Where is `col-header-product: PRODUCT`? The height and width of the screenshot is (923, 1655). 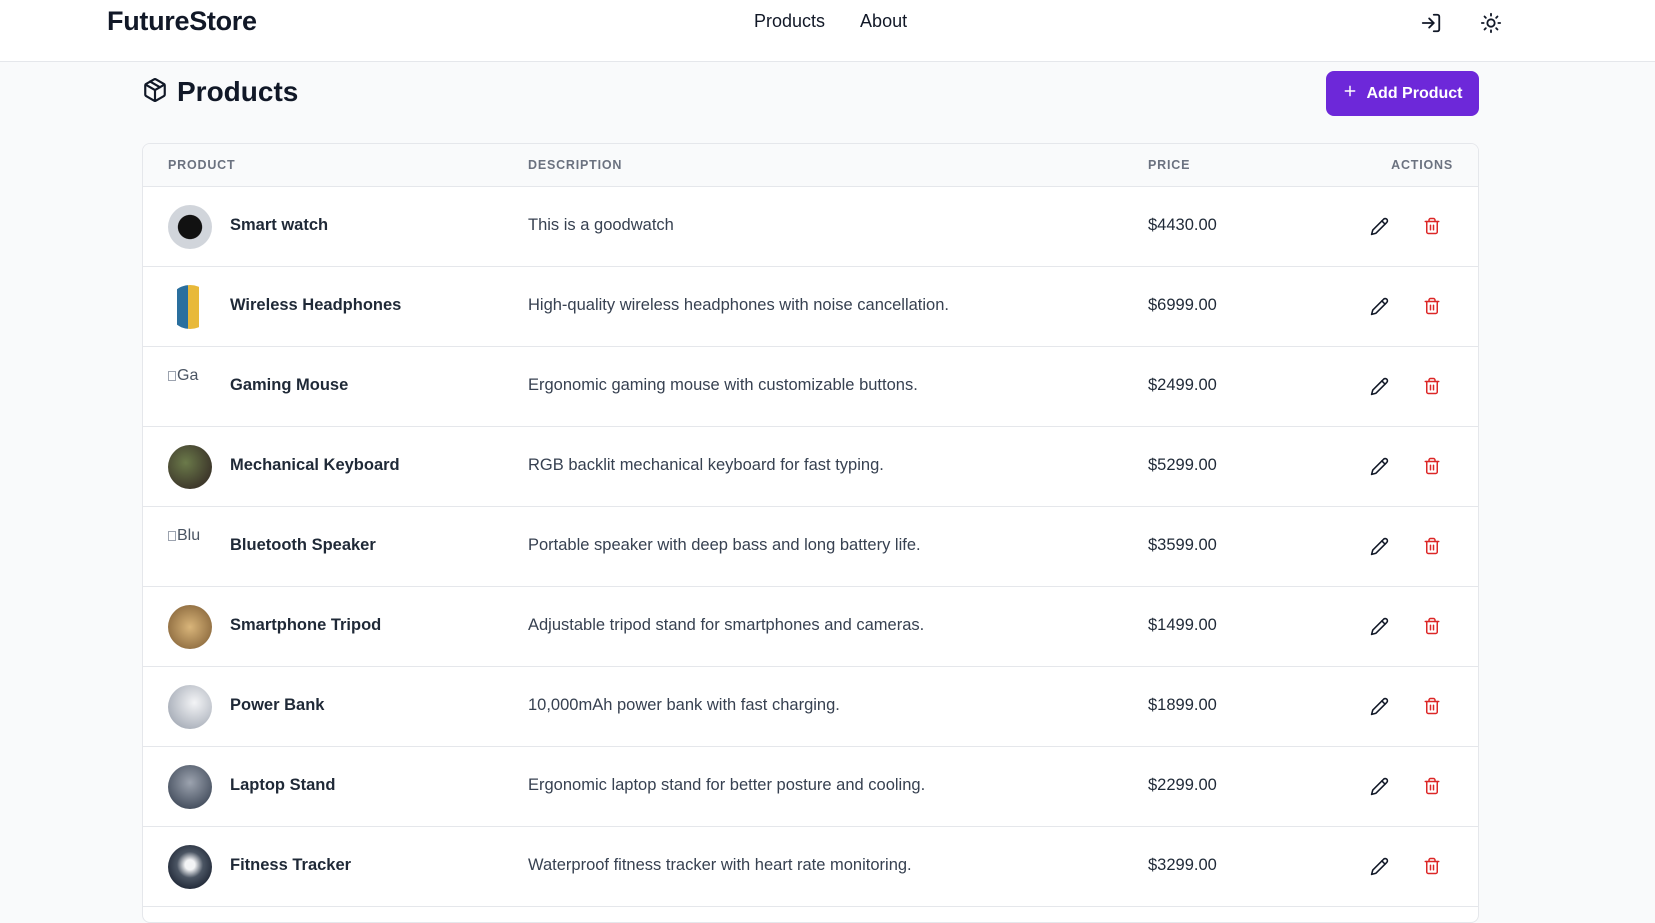 col-header-product: PRODUCT is located at coordinates (202, 165).